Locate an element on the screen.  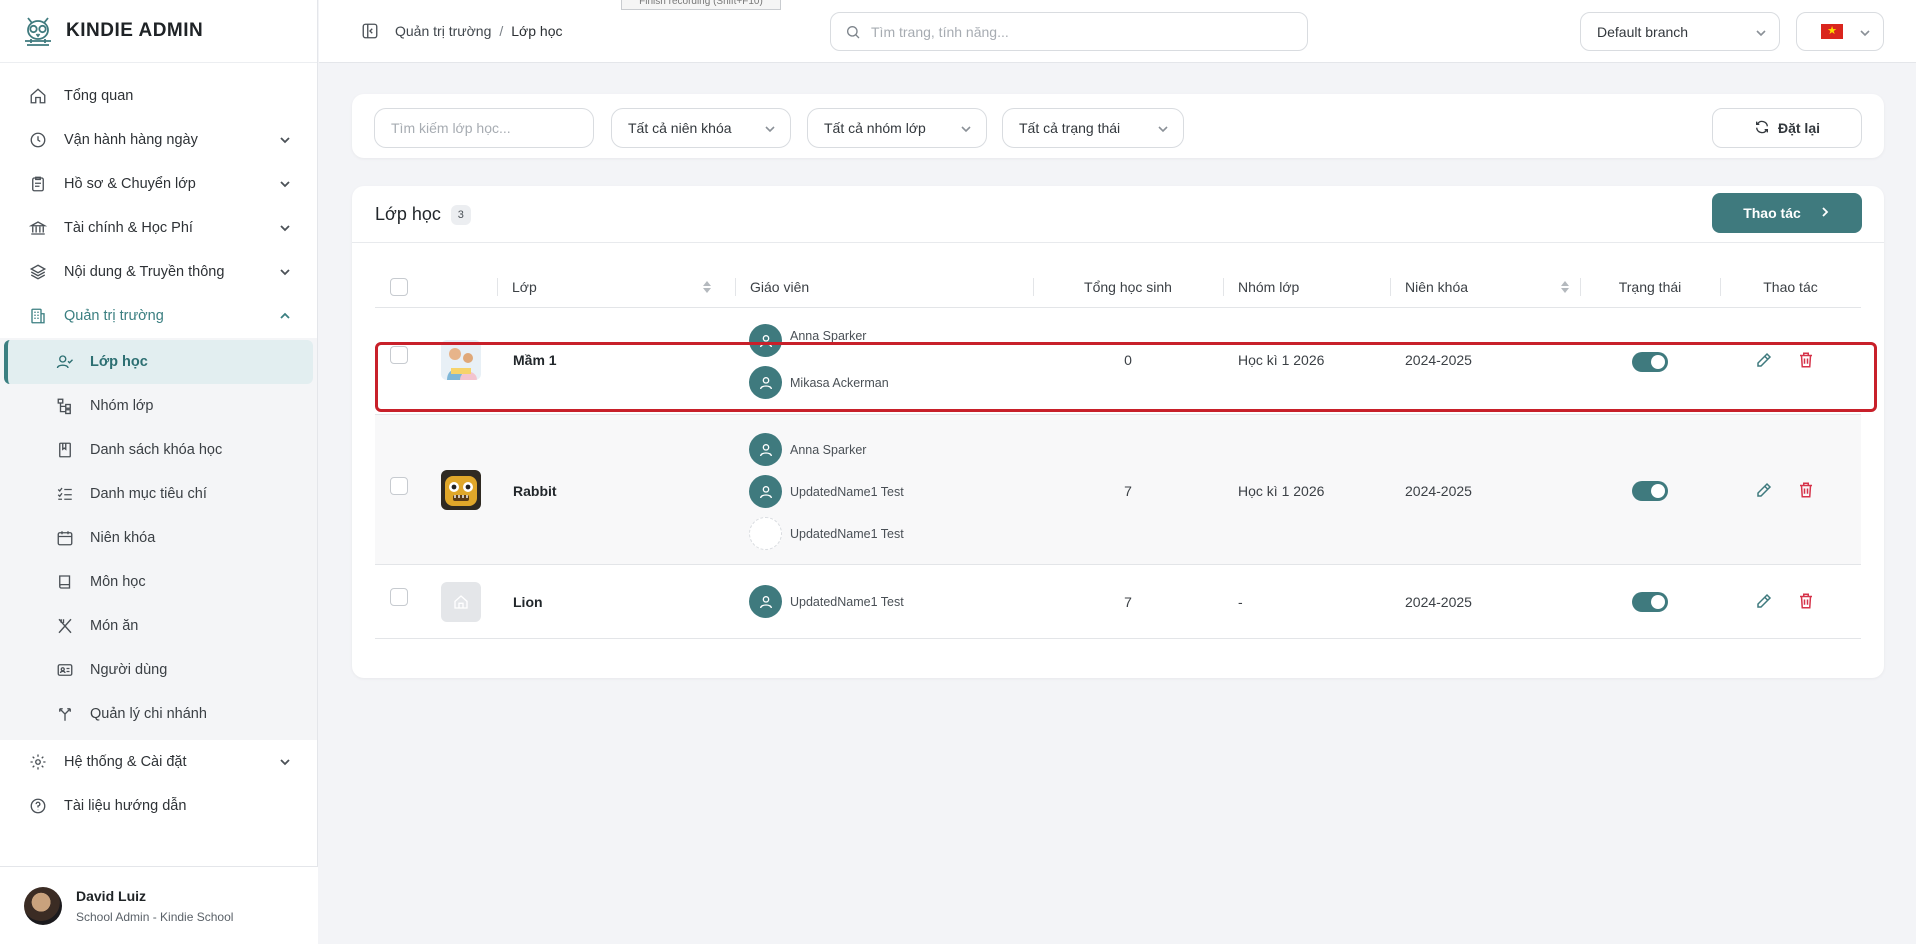
sidebar-item-label: Tài liệu hướng dẫn is located at coordinates (125, 806).